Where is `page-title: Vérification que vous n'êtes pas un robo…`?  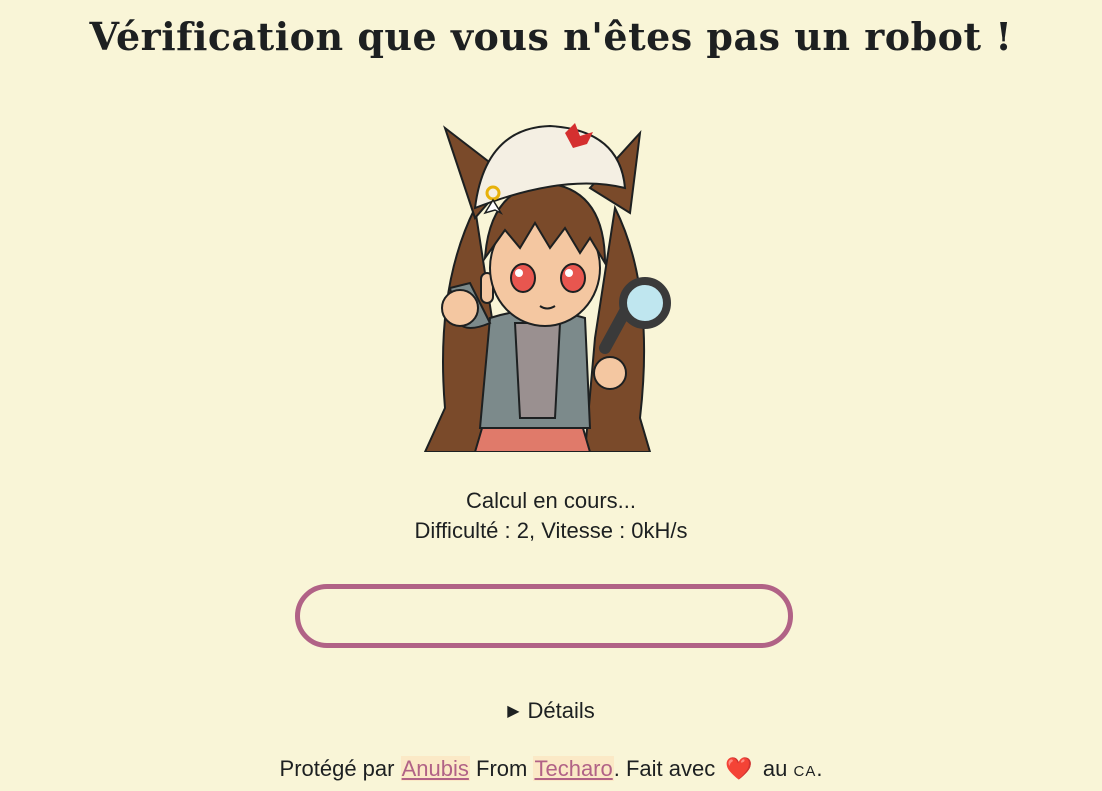
page-title: Vérification que vous n'êtes pas un robo… is located at coordinates (551, 36).